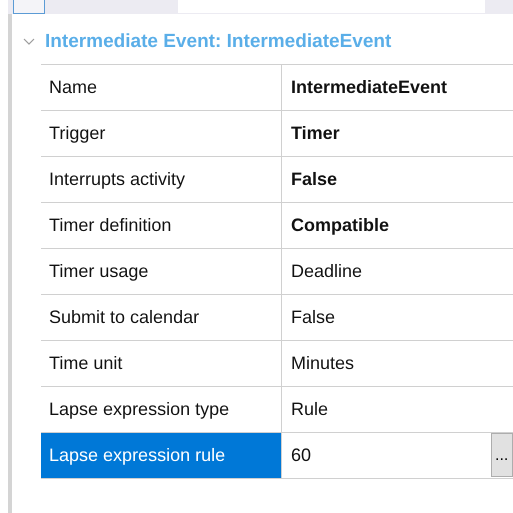 Image resolution: width=513 pixels, height=513 pixels. What do you see at coordinates (218, 42) in the screenshot?
I see `section-title: Intermediate Event: IntermediateEvent` at bounding box center [218, 42].